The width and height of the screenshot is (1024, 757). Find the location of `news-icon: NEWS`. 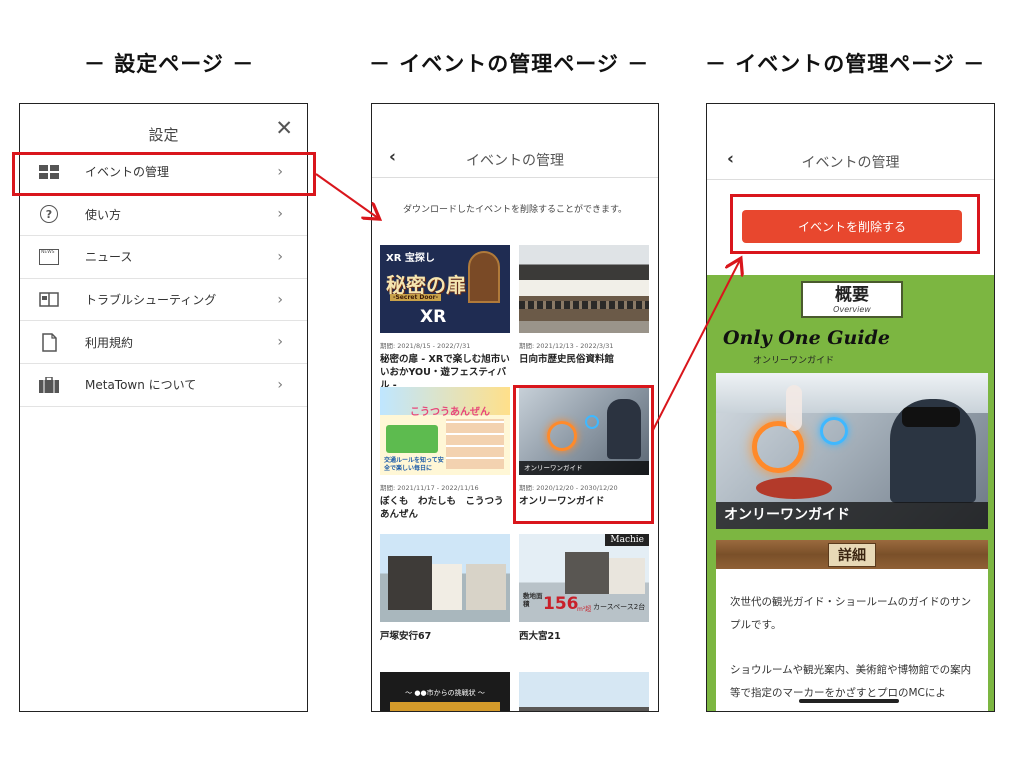

news-icon: NEWS is located at coordinates (49, 257).